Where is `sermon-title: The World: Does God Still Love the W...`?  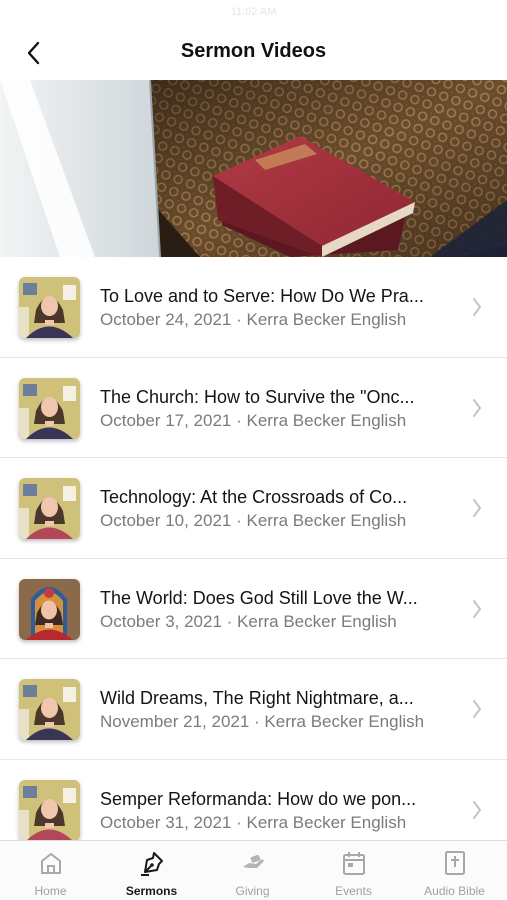 sermon-title: The World: Does God Still Love the W... is located at coordinates (259, 597).